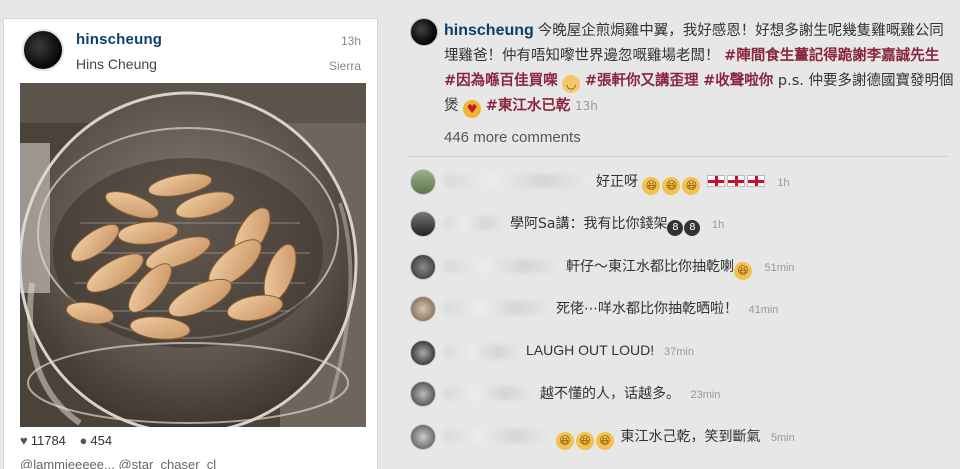 The image size is (960, 469). Describe the element at coordinates (345, 66) in the screenshot. I see `post-location: Sierra` at that location.